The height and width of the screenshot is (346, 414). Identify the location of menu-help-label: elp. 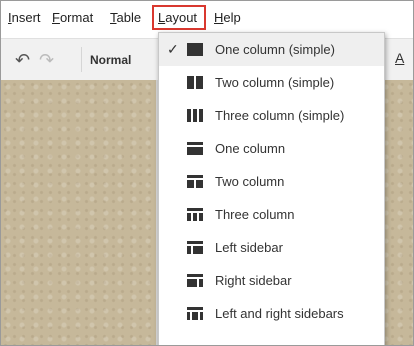
(232, 17).